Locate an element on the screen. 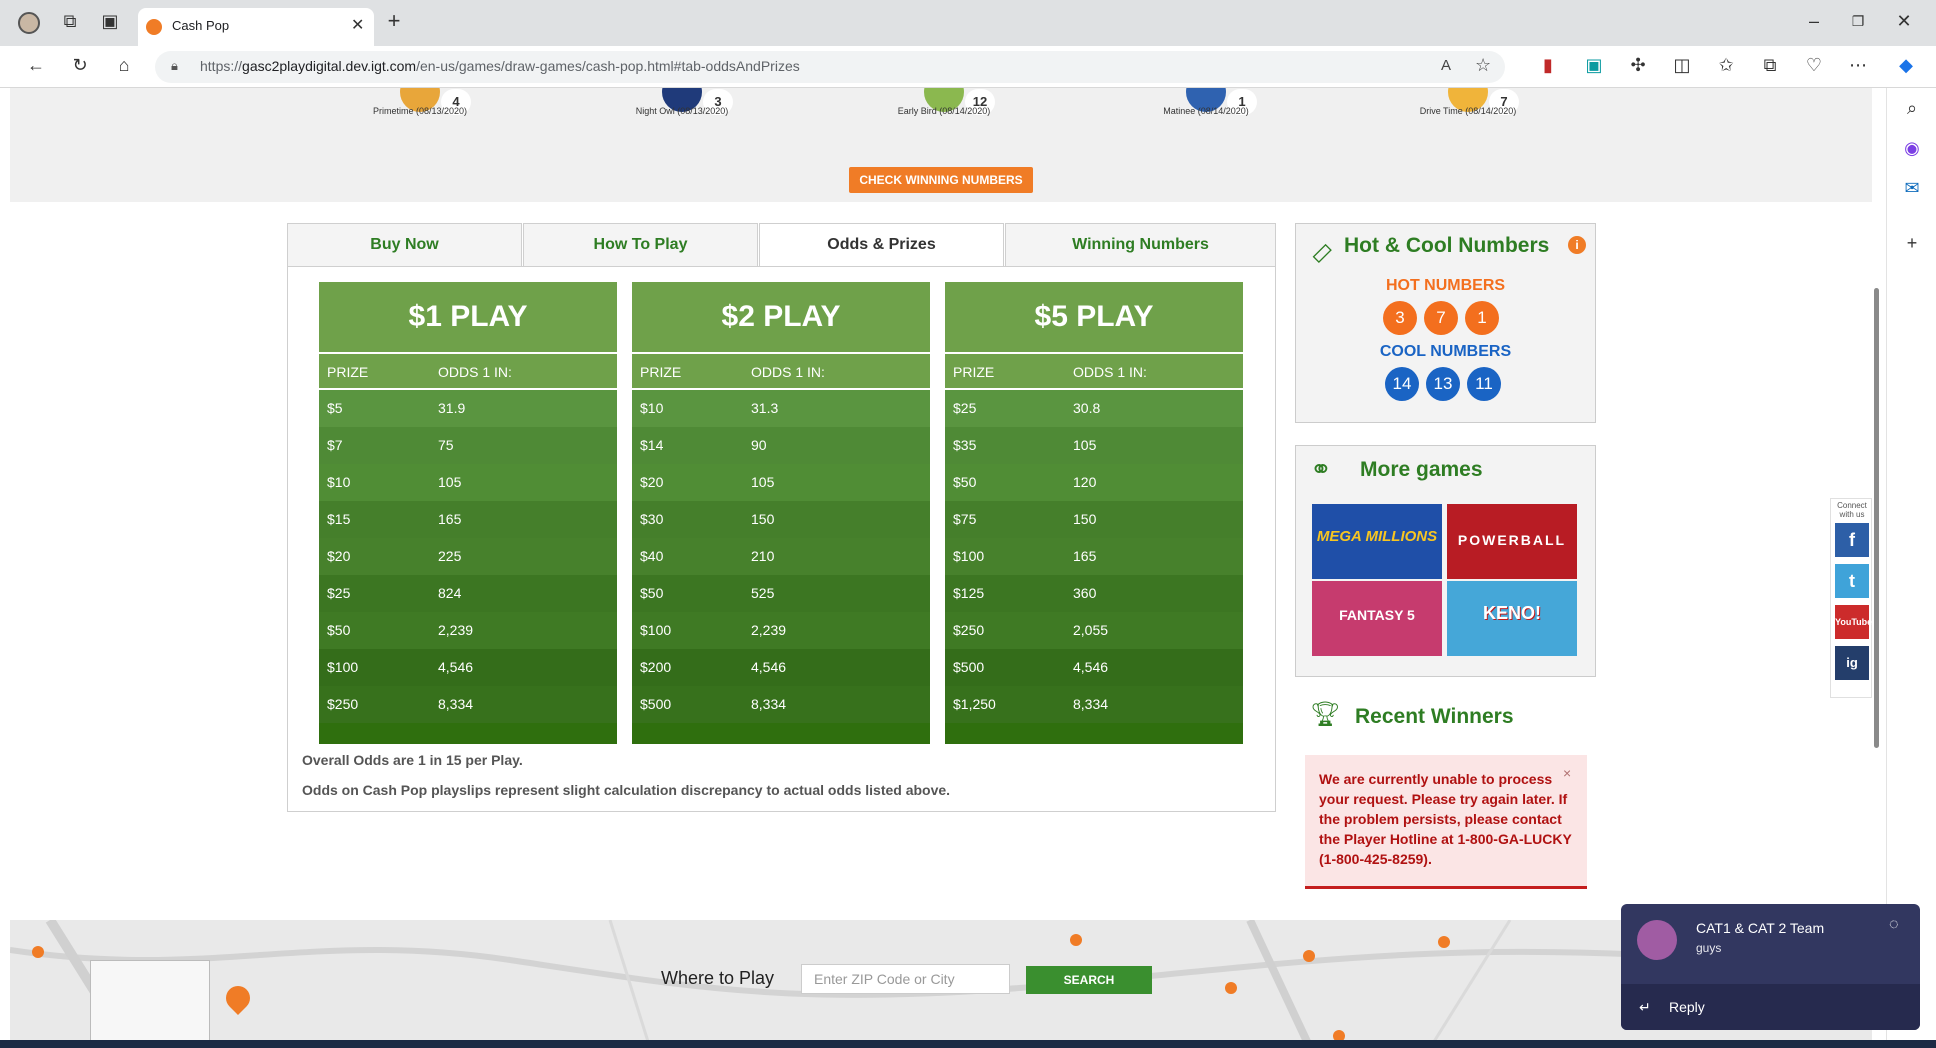 The image size is (1936, 1048). table-row: $100 4,546 is located at coordinates (468, 667).